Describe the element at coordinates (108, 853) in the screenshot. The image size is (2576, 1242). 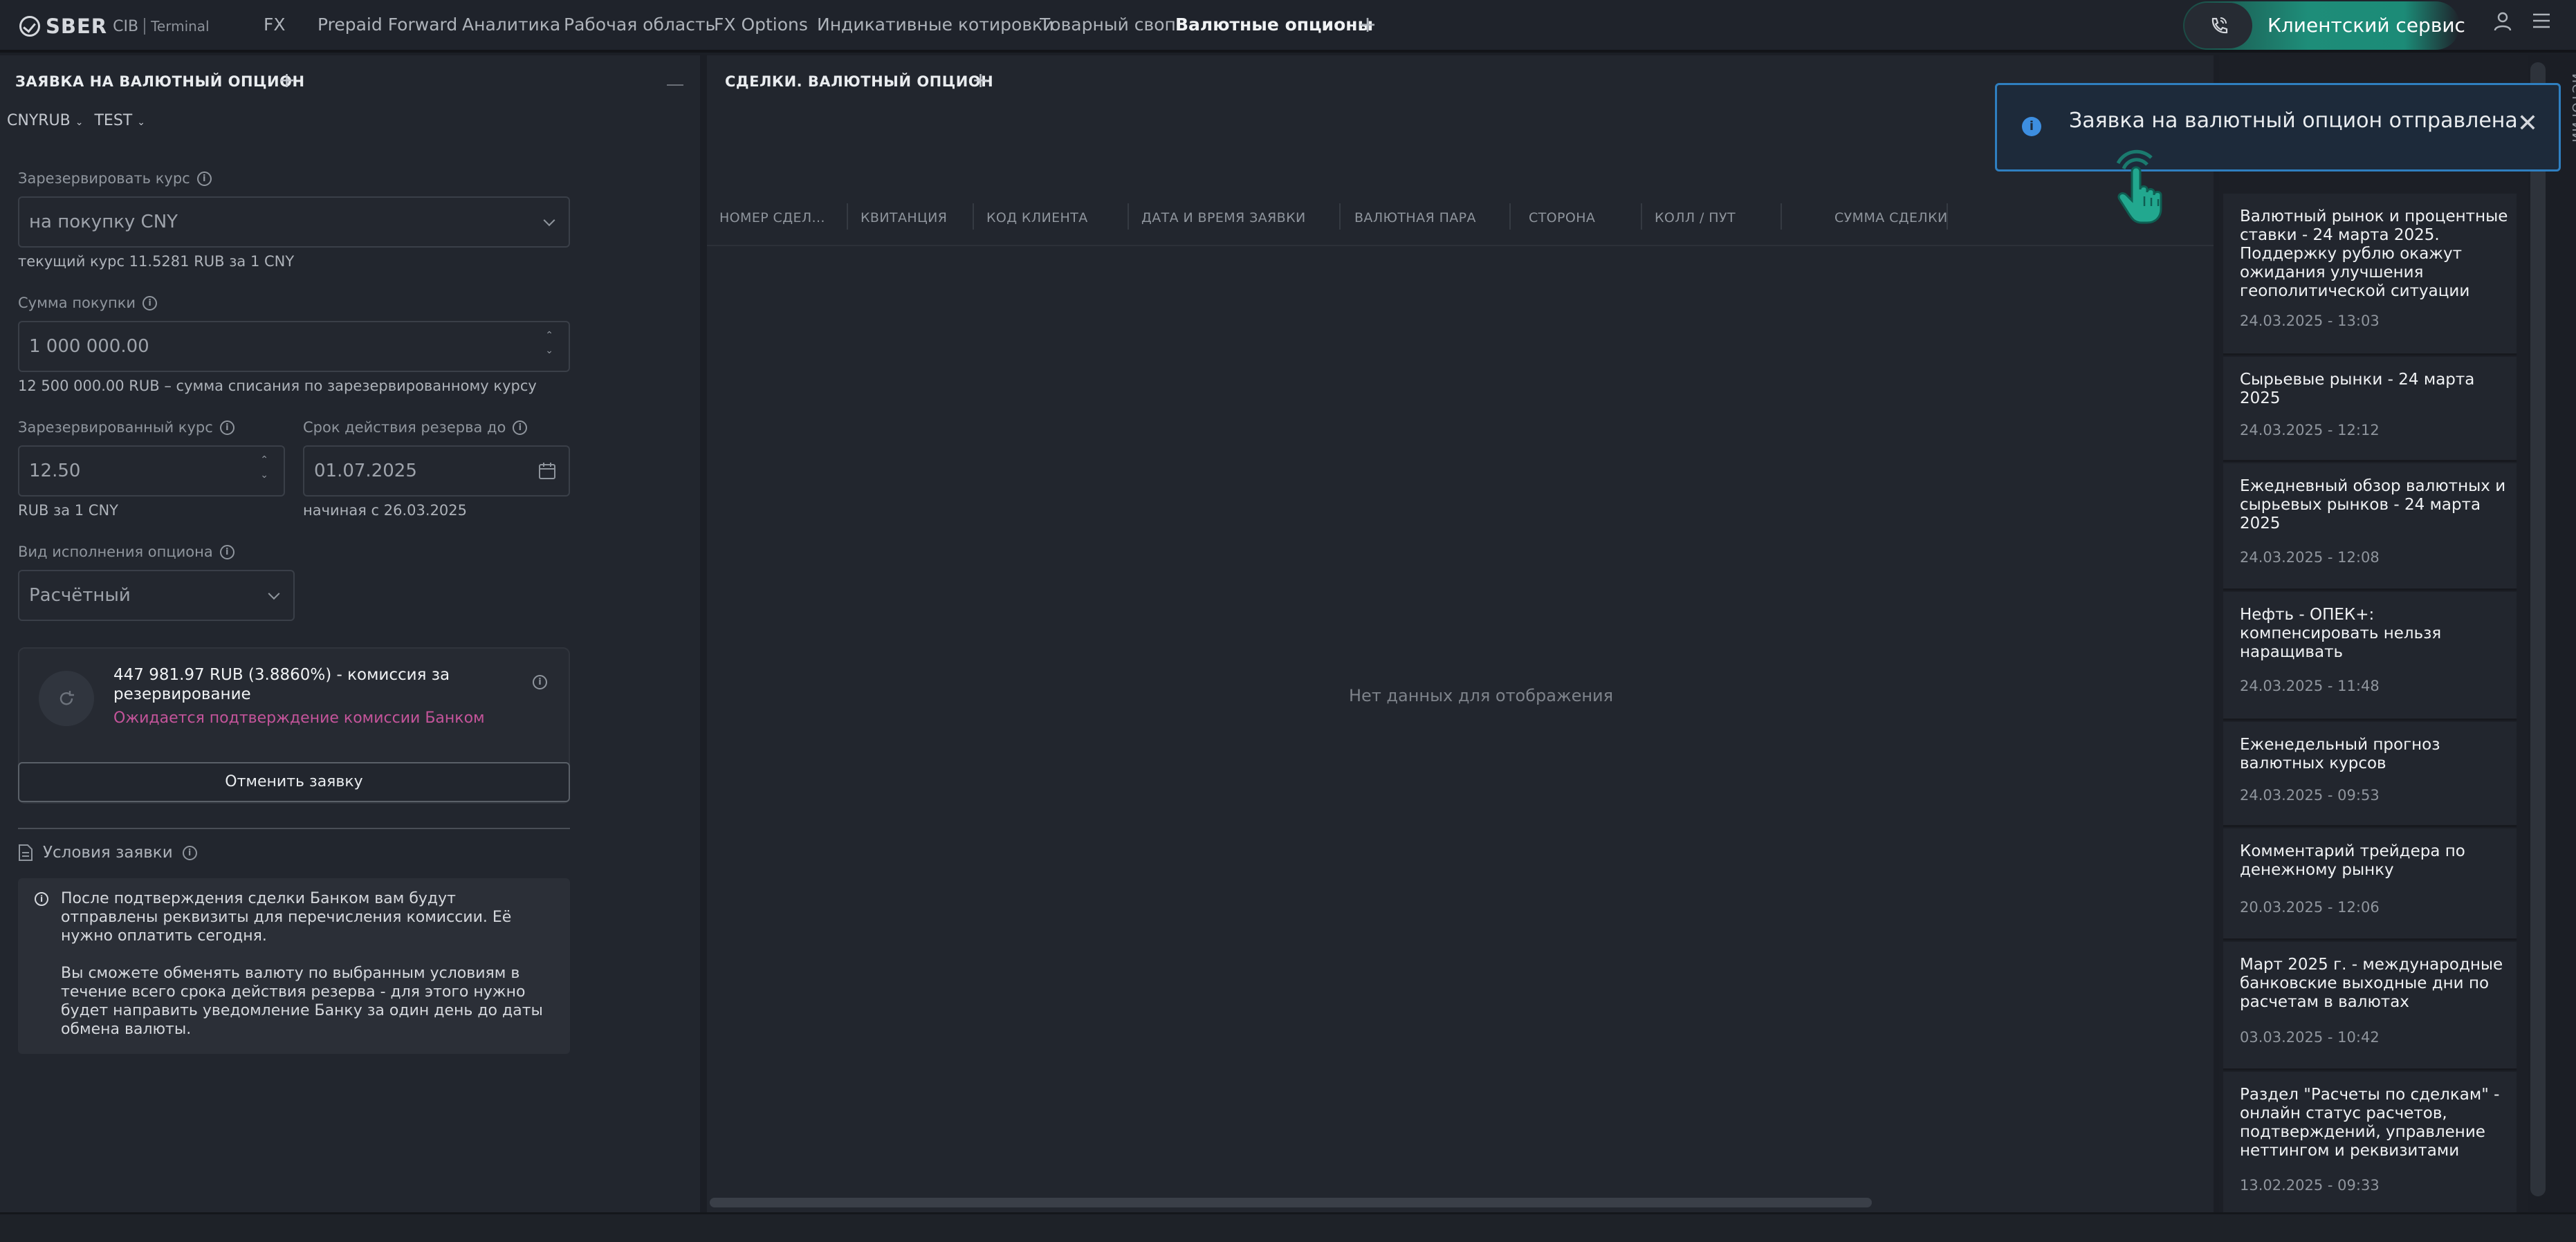
I see `conditions-label: Условия заявки` at that location.